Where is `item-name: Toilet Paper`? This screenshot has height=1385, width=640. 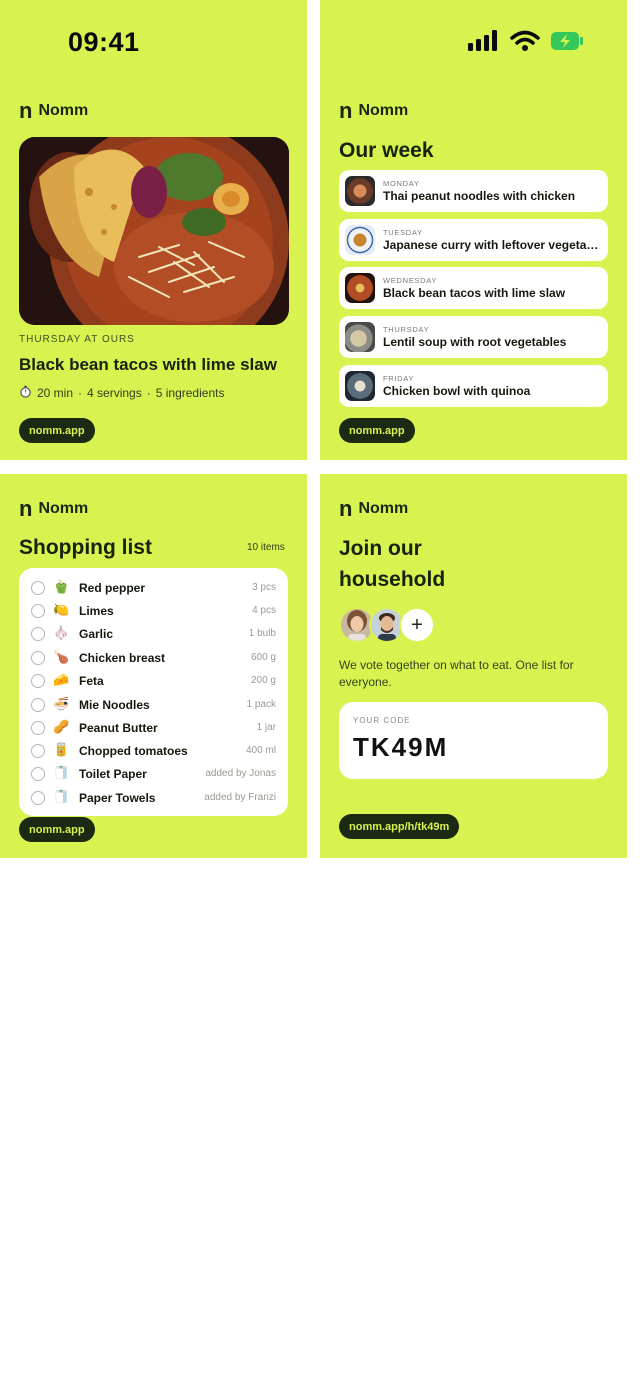 item-name: Toilet Paper is located at coordinates (113, 773).